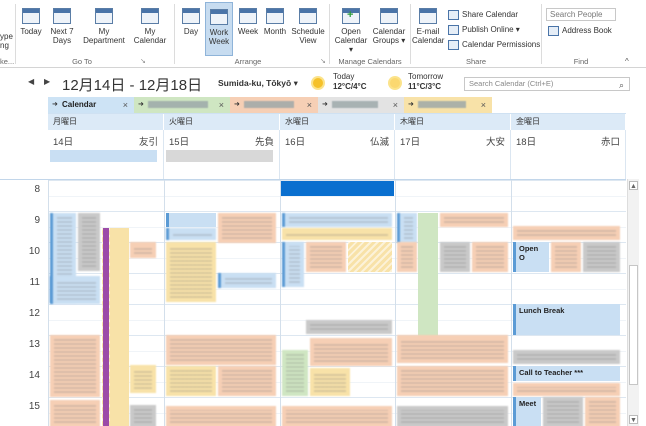  What do you see at coordinates (568, 155) in the screenshot?
I see `day-header-18: 18日 赤口` at bounding box center [568, 155].